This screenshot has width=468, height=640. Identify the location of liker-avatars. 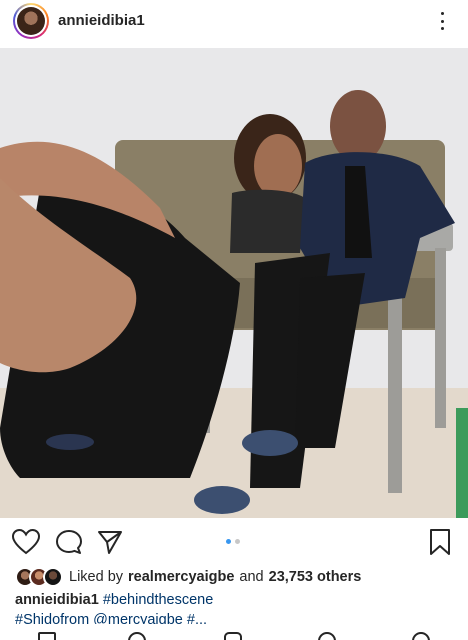
(39, 577).